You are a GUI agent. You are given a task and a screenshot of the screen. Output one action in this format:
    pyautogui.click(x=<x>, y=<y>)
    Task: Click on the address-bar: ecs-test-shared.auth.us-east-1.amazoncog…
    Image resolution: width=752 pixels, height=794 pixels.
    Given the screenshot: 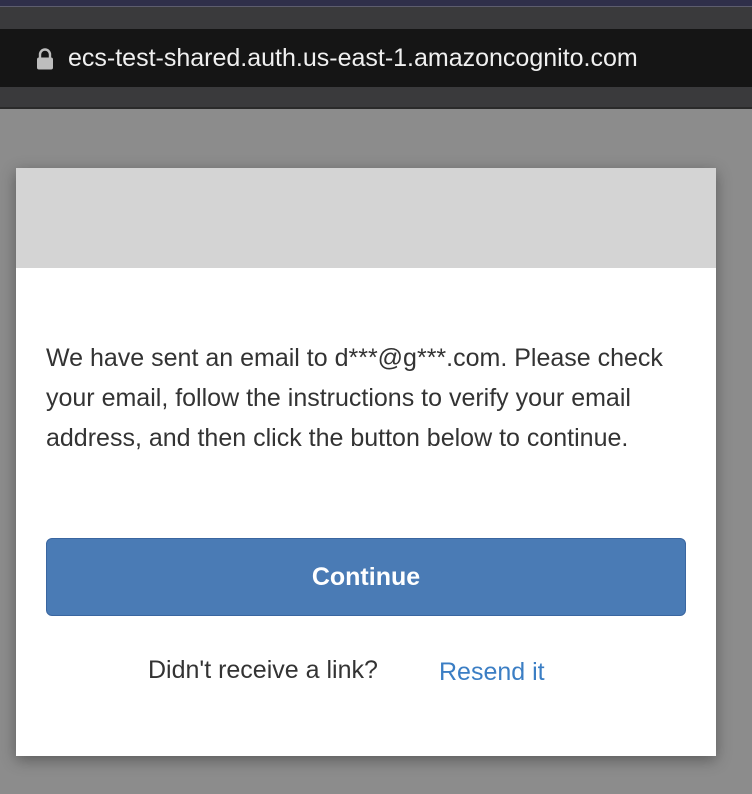 What is the action you would take?
    pyautogui.click(x=376, y=58)
    